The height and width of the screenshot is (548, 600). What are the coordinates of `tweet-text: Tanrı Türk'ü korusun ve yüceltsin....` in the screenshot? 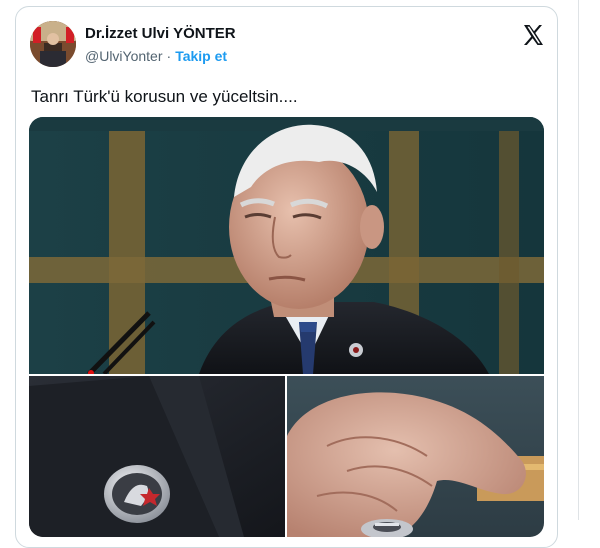 It's located at (164, 96).